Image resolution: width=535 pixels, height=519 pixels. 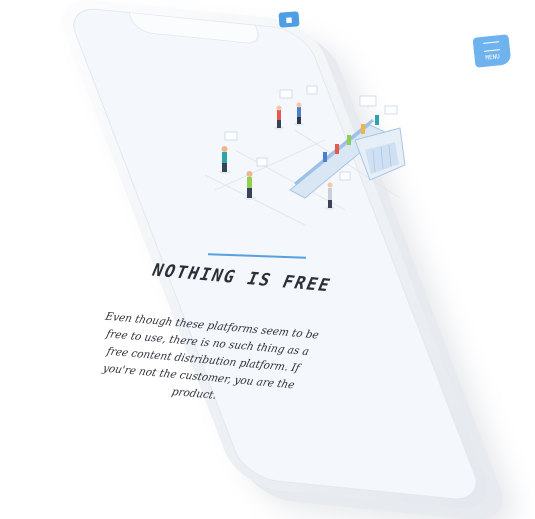 I want to click on menu-button: MENU, so click(x=492, y=51).